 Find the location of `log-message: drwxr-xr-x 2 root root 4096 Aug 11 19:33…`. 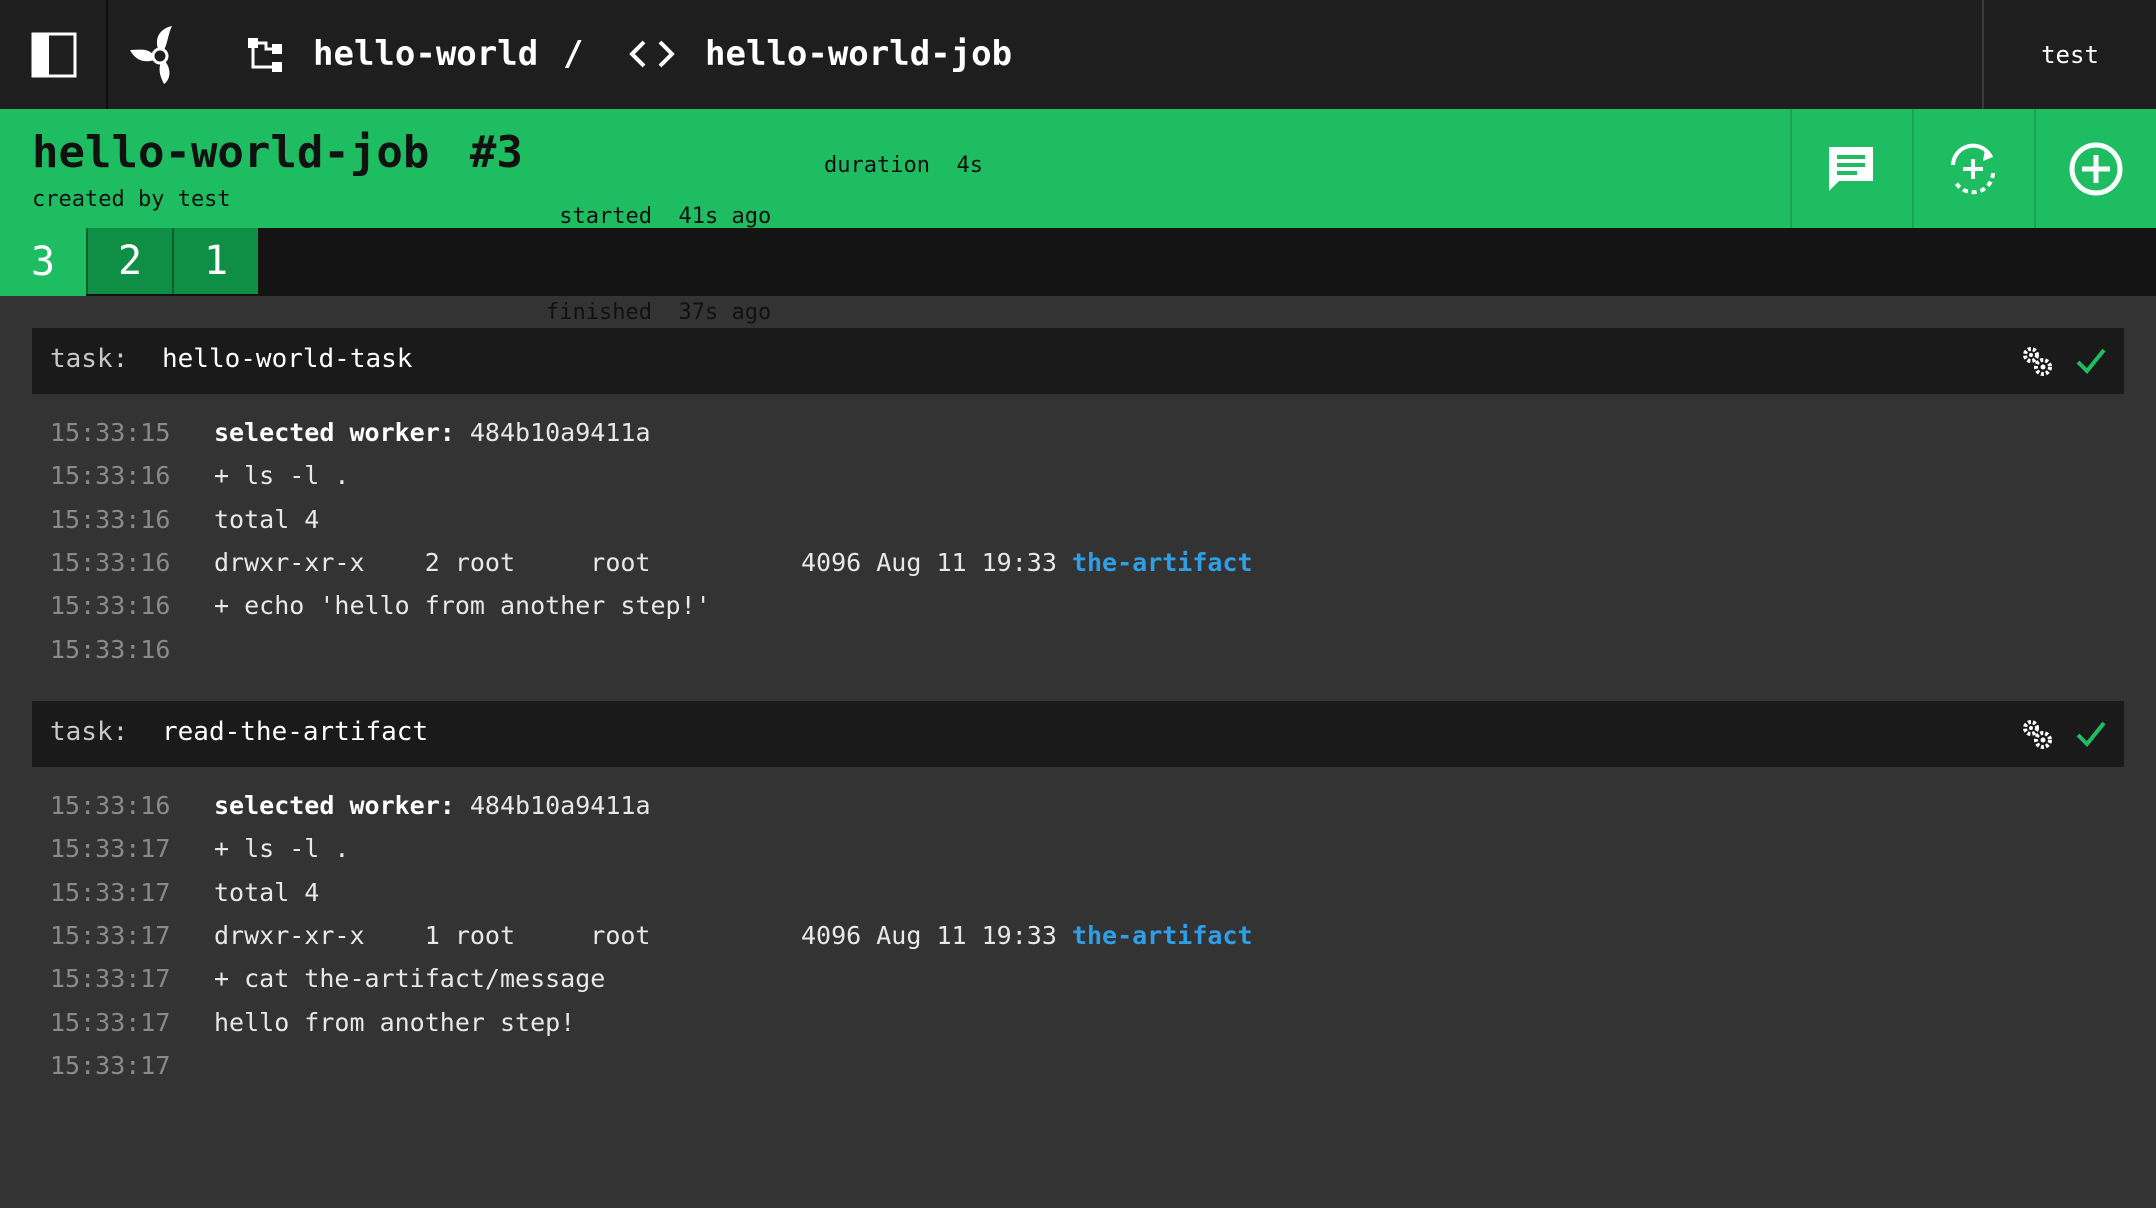

log-message: drwxr-xr-x 2 root root 4096 Aug 11 19:33… is located at coordinates (733, 562).